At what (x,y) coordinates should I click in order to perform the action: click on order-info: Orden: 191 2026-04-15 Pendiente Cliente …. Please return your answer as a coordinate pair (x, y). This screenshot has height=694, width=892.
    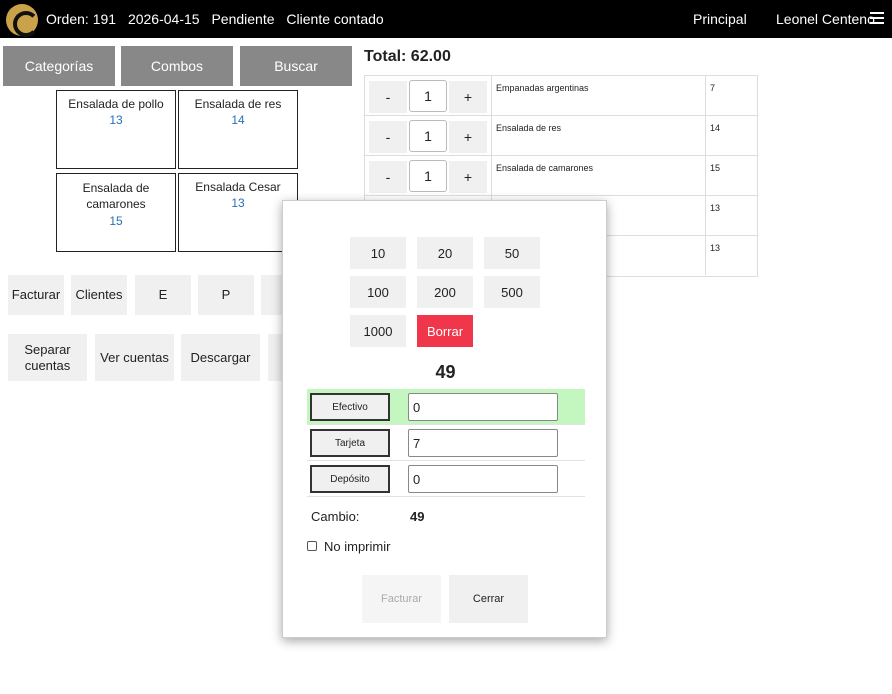
    Looking at the image, I should click on (219, 19).